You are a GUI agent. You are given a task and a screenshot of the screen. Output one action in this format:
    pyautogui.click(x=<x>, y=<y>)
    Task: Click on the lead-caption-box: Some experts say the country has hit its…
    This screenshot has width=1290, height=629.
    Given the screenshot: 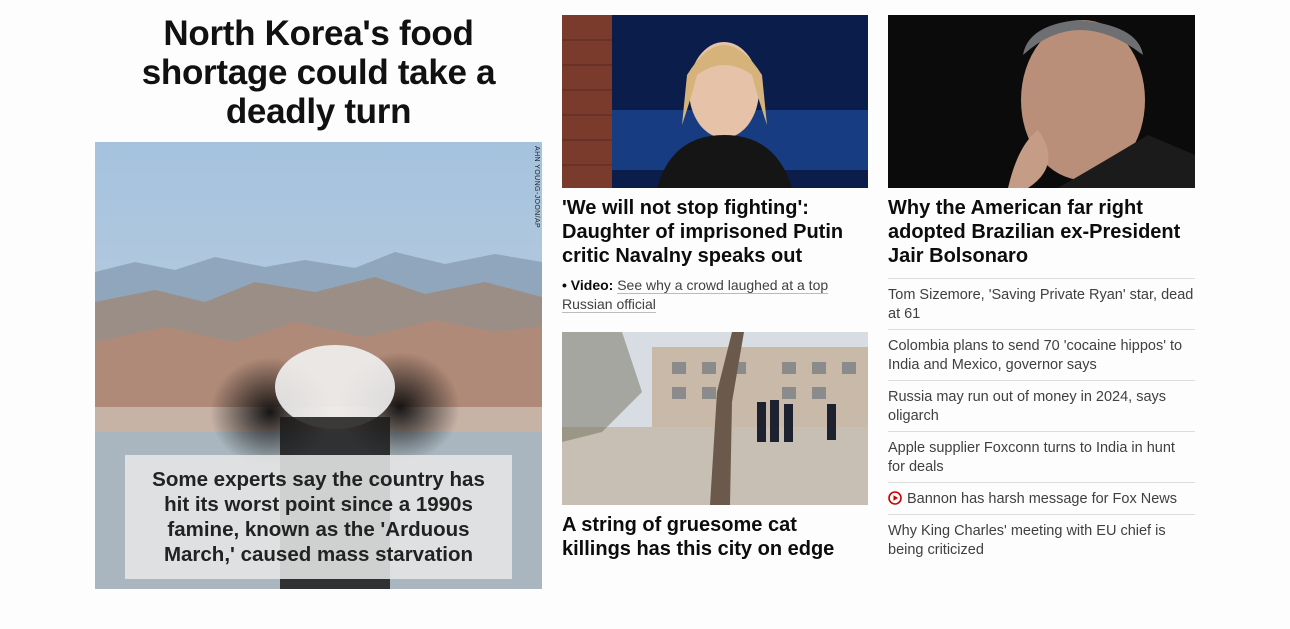 What is the action you would take?
    pyautogui.click(x=318, y=517)
    